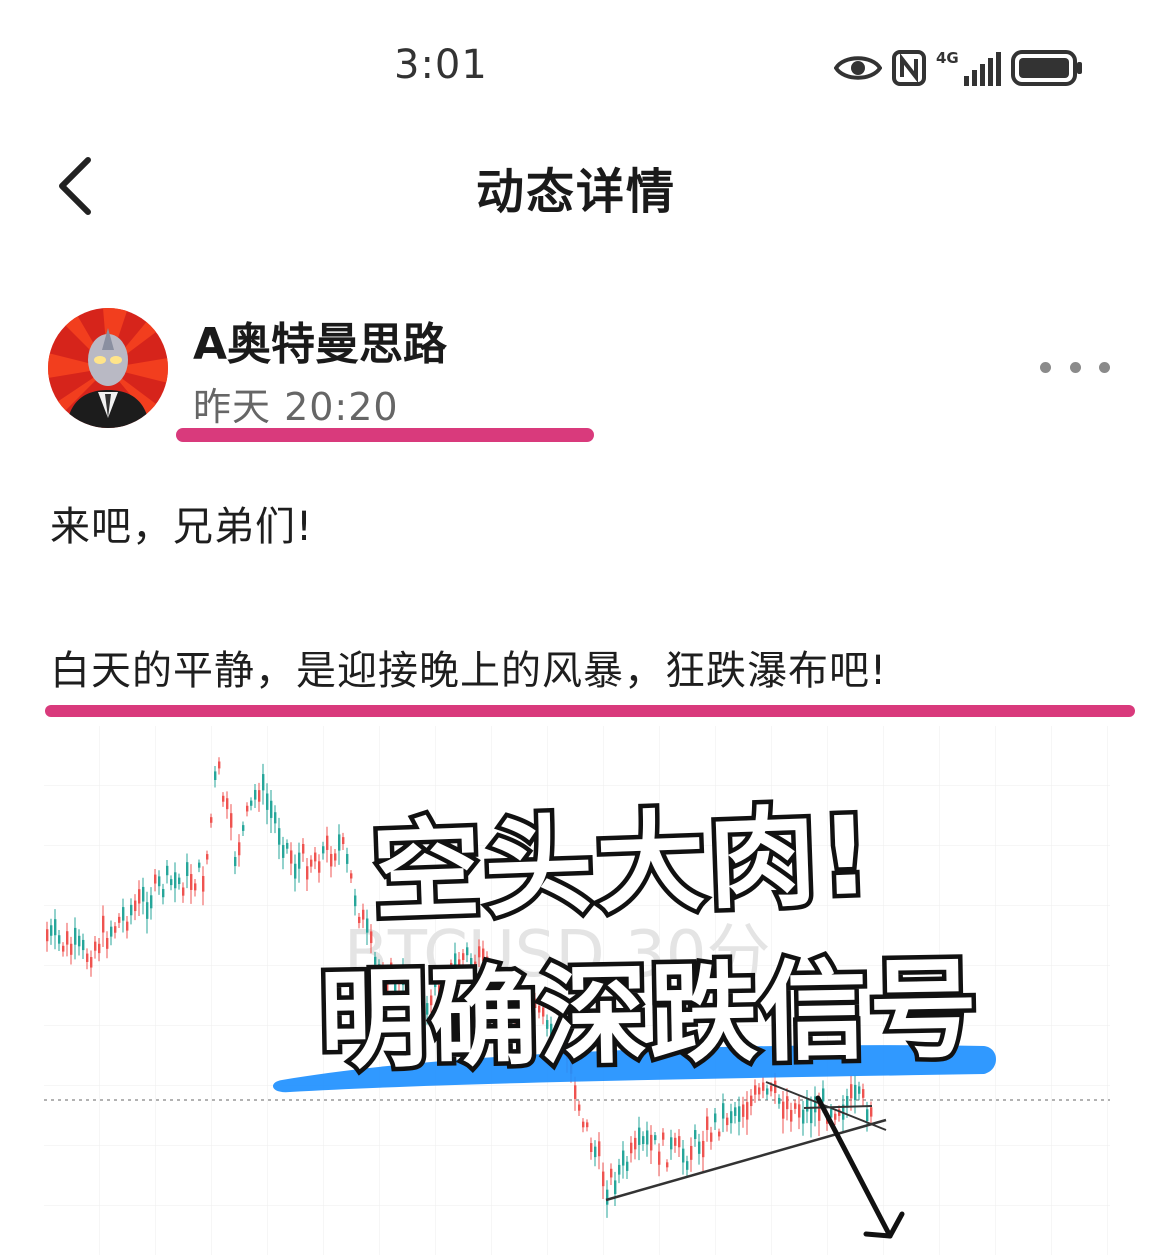 This screenshot has height=1255, width=1152. What do you see at coordinates (623, 865) in the screenshot?
I see `image-headline: 空头大肉!` at bounding box center [623, 865].